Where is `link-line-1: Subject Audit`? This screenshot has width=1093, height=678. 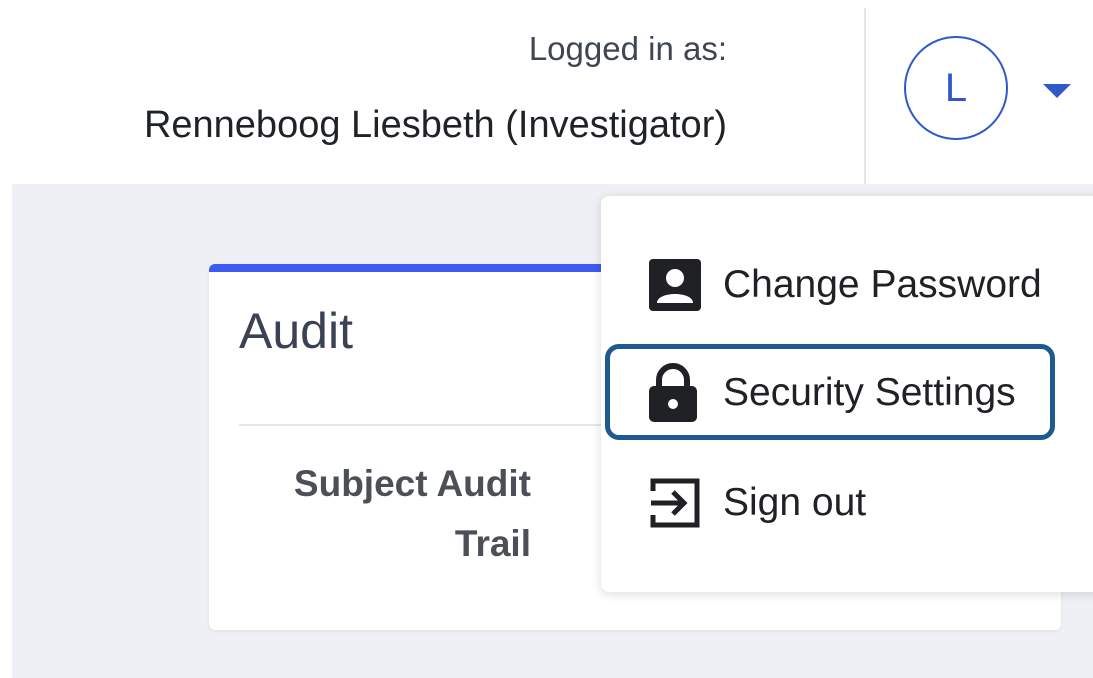 link-line-1: Subject Audit is located at coordinates (412, 483).